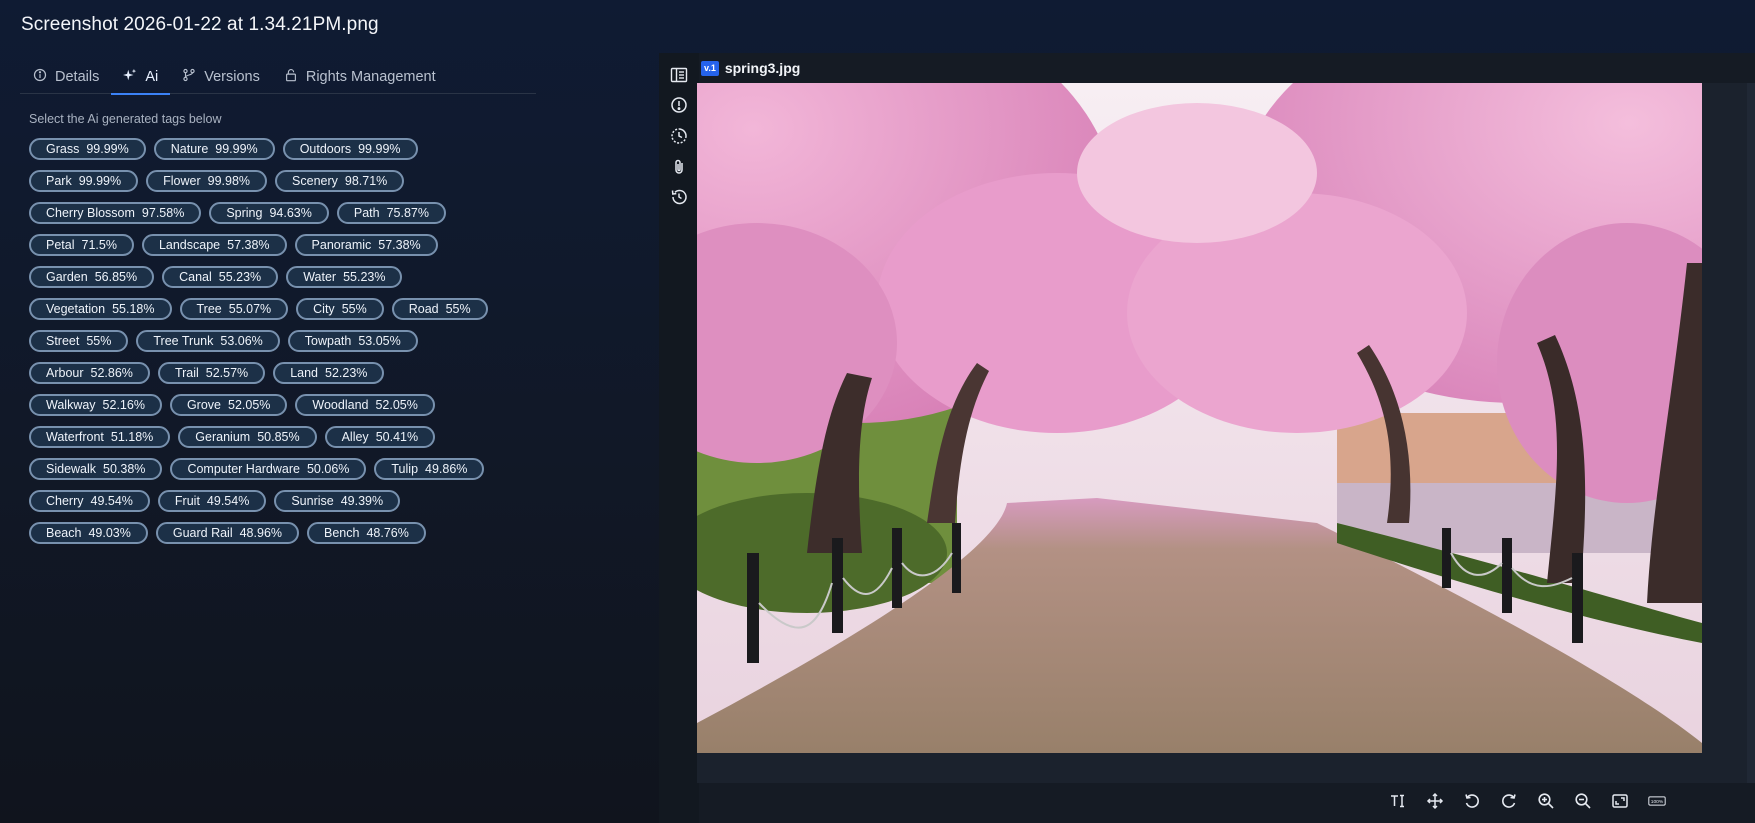 This screenshot has height=823, width=1755. Describe the element at coordinates (247, 437) in the screenshot. I see `ai-tag-chip: Geranium 50.85%` at that location.